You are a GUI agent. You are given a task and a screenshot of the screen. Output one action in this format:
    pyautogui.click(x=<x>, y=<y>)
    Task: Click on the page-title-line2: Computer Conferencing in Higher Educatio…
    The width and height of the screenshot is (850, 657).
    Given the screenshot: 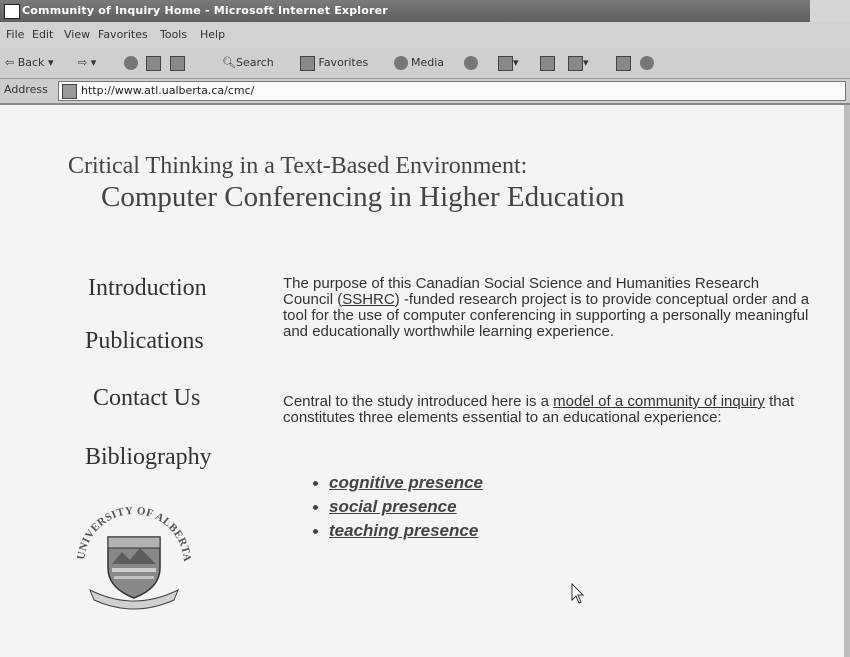 What is the action you would take?
    pyautogui.click(x=363, y=197)
    